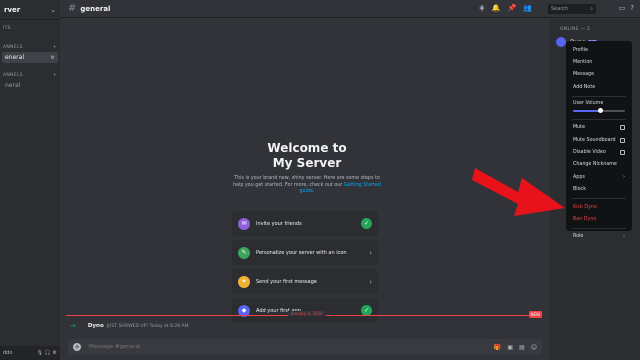 The width and height of the screenshot is (640, 360). I want to click on message-icon: ✦, so click(244, 281).